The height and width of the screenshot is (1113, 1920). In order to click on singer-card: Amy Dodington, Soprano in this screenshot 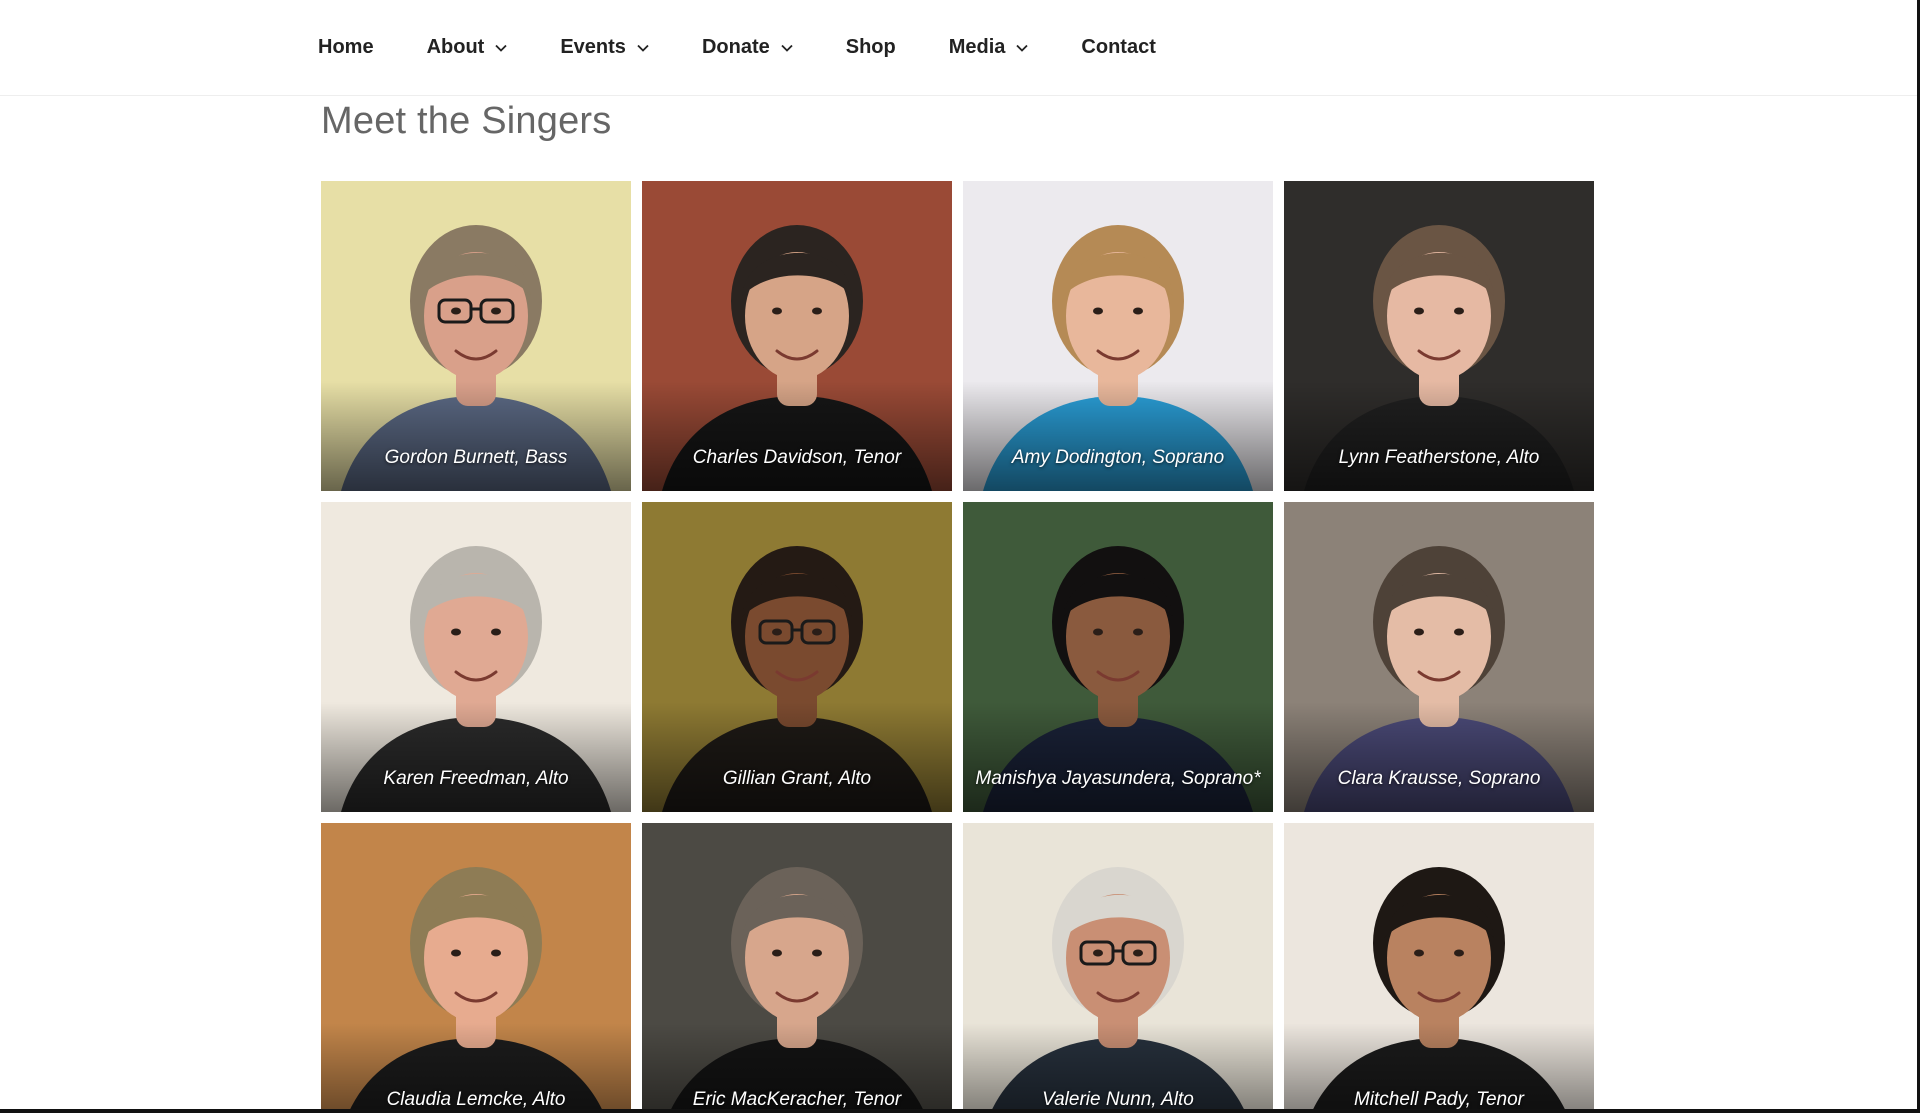, I will do `click(1118, 336)`.